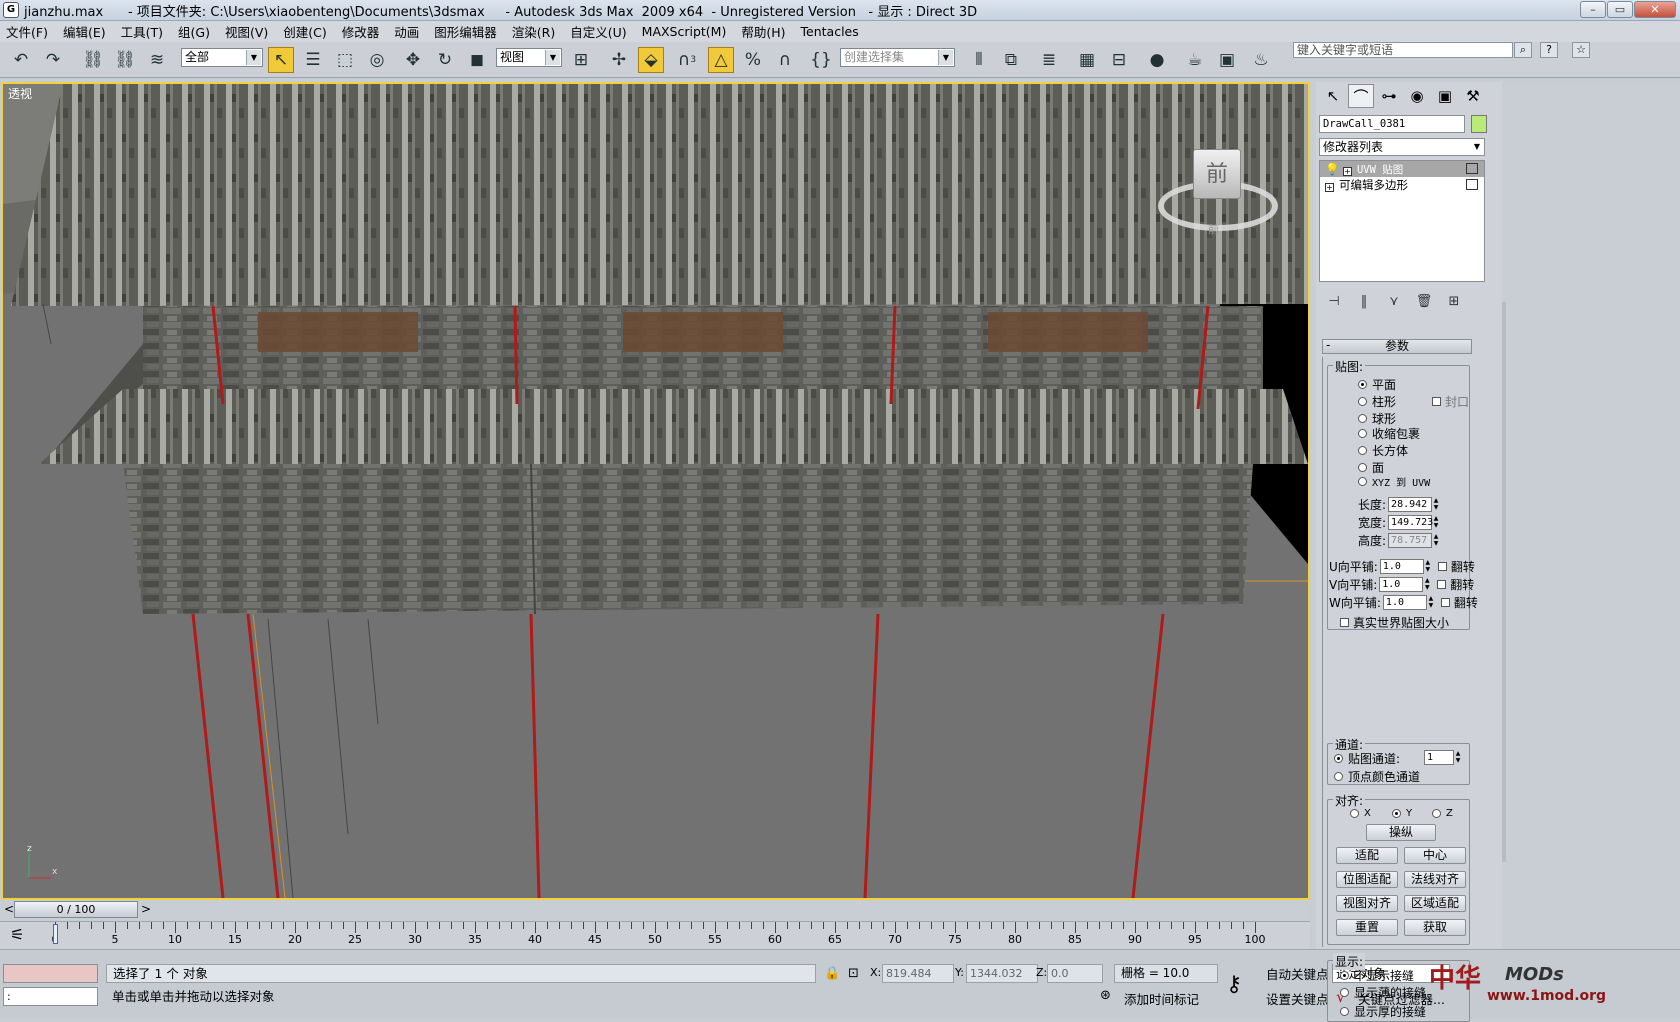 The height and width of the screenshot is (1022, 1680). Describe the element at coordinates (684, 31) in the screenshot. I see `menu-maxscript: MAXScript(M)` at that location.